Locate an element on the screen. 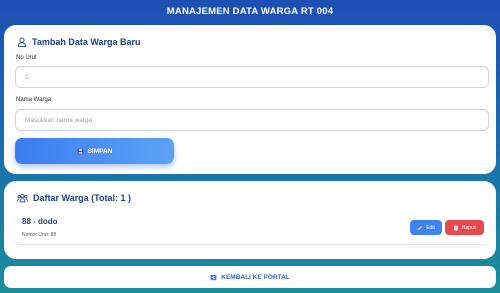 This screenshot has height=293, width=500. app-header: MANAJEMEN DATA WARGA RT 004 is located at coordinates (250, 11).